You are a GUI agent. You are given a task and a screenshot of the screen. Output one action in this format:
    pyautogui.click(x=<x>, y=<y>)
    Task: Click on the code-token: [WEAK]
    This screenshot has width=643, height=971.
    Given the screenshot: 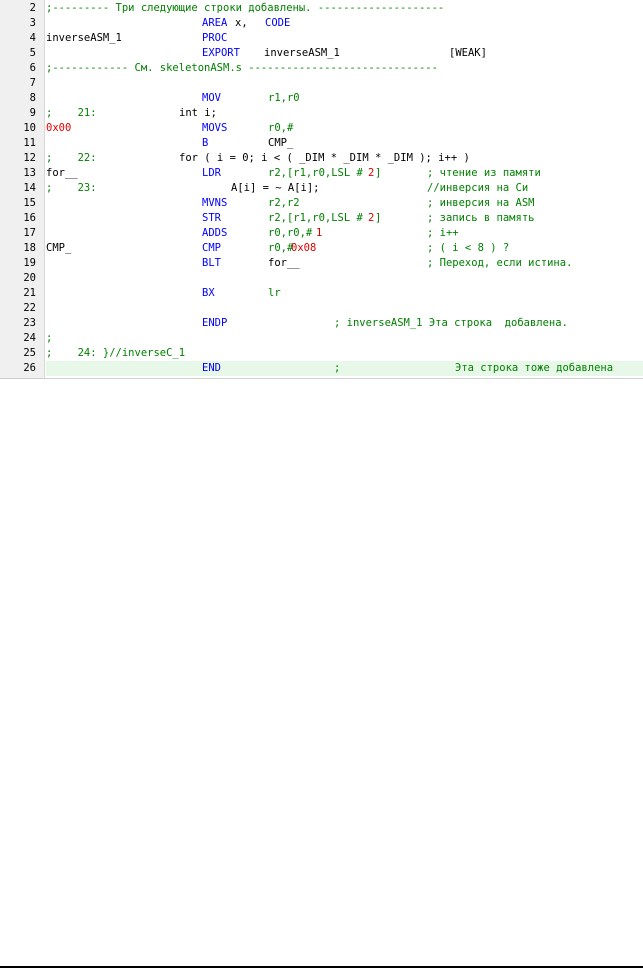 What is the action you would take?
    pyautogui.click(x=468, y=53)
    